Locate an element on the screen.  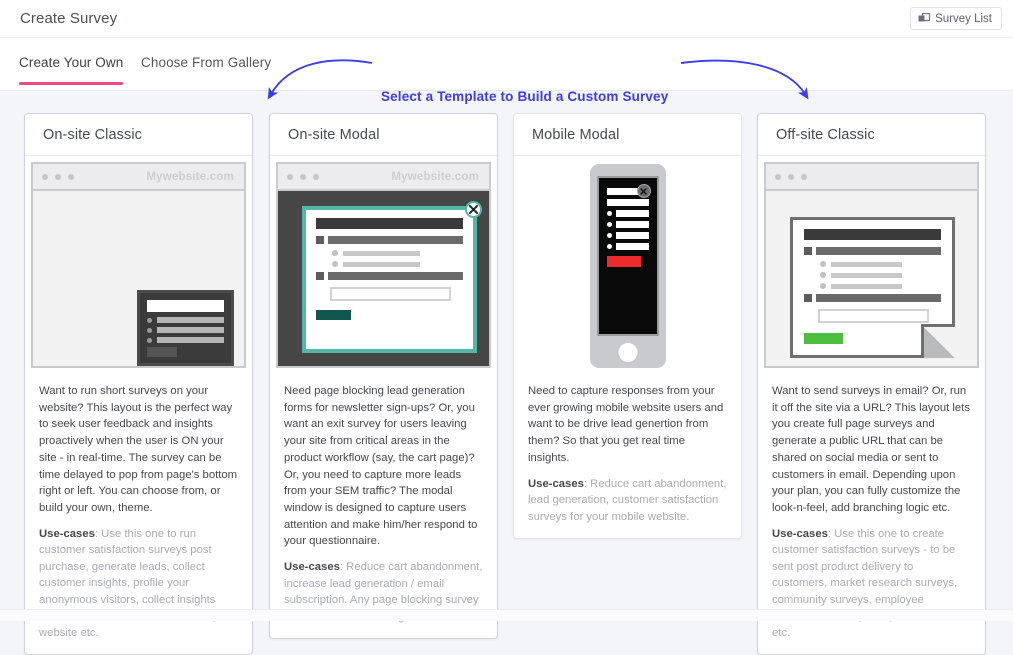
stacked-cards-icon is located at coordinates (924, 19).